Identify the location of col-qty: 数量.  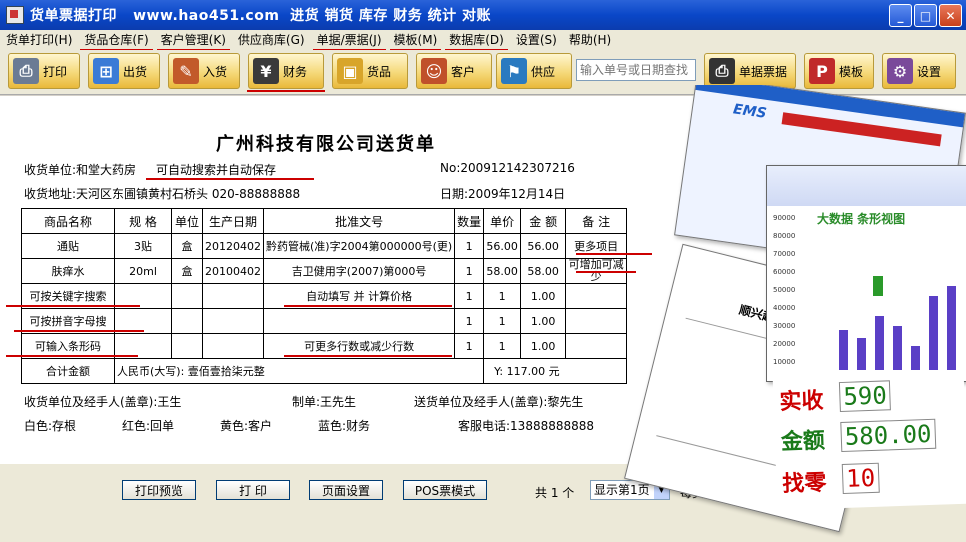
(469, 221).